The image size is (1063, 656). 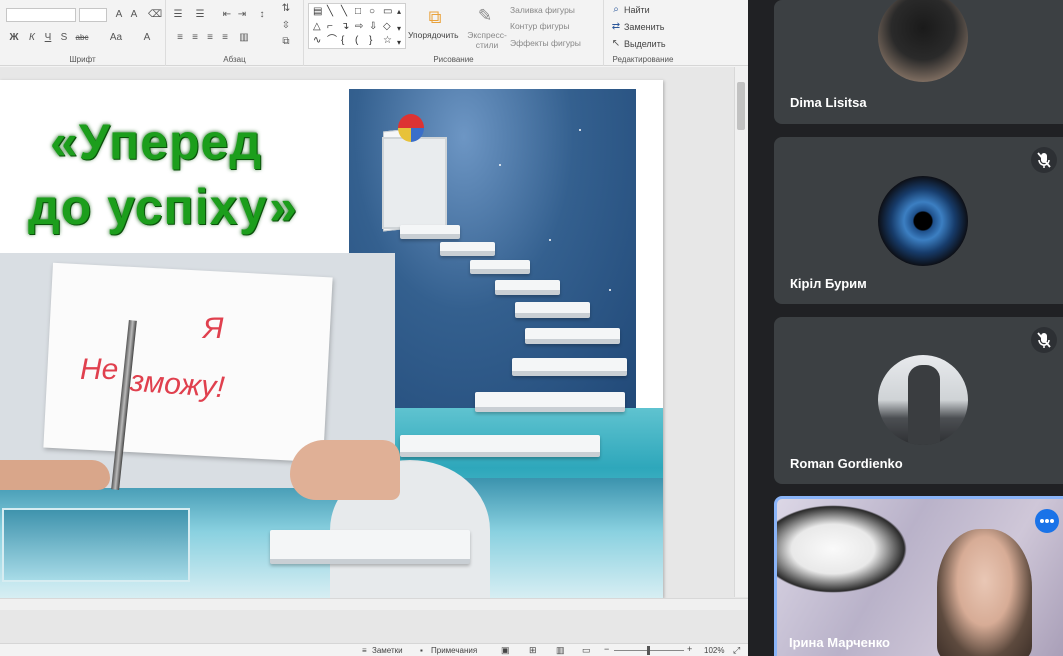 I want to click on shape-fill-button: Заливка фигуры, so click(x=542, y=10).